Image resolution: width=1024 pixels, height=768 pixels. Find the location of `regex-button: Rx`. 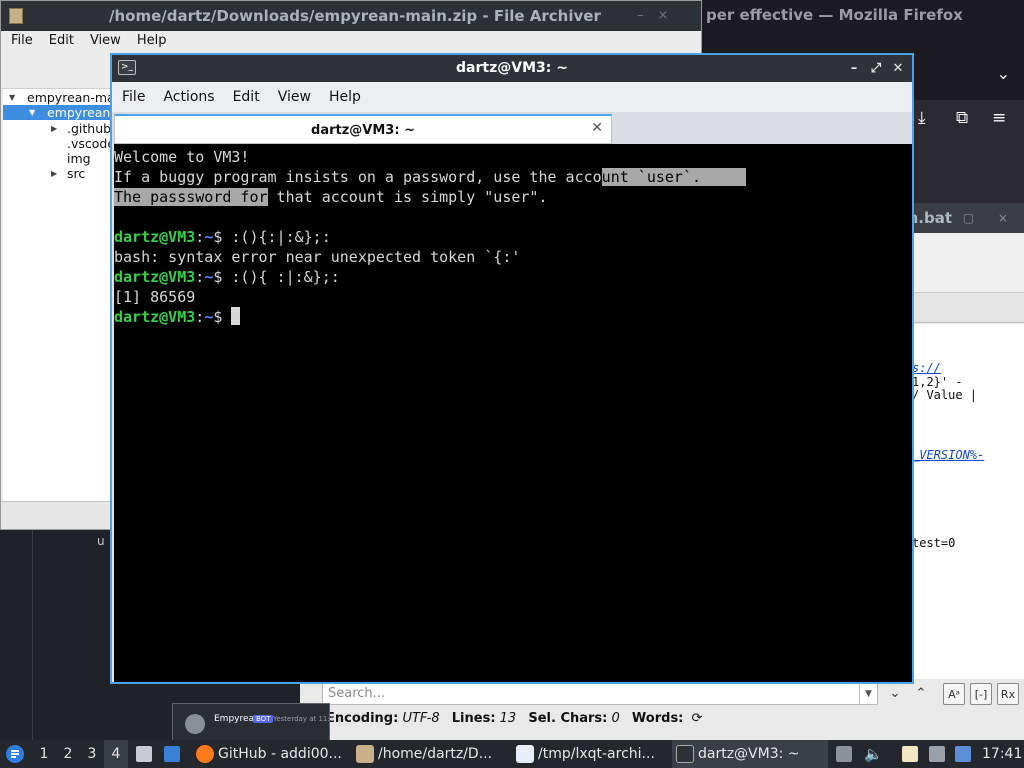

regex-button: Rx is located at coordinates (1008, 694).